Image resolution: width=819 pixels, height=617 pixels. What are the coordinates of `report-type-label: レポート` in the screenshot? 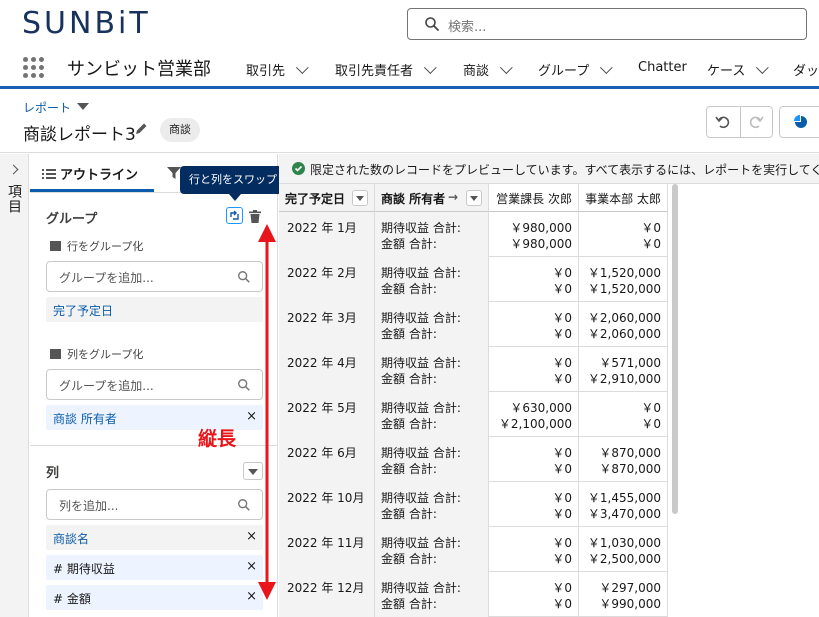 It's located at (47, 108).